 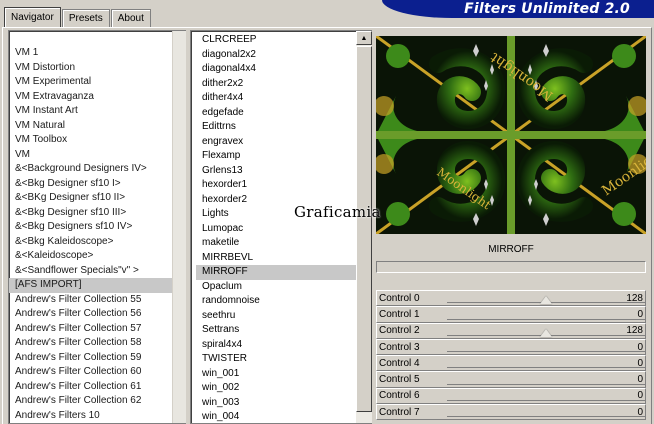 What do you see at coordinates (276, 127) in the screenshot?
I see `filter-item: Edittrns` at bounding box center [276, 127].